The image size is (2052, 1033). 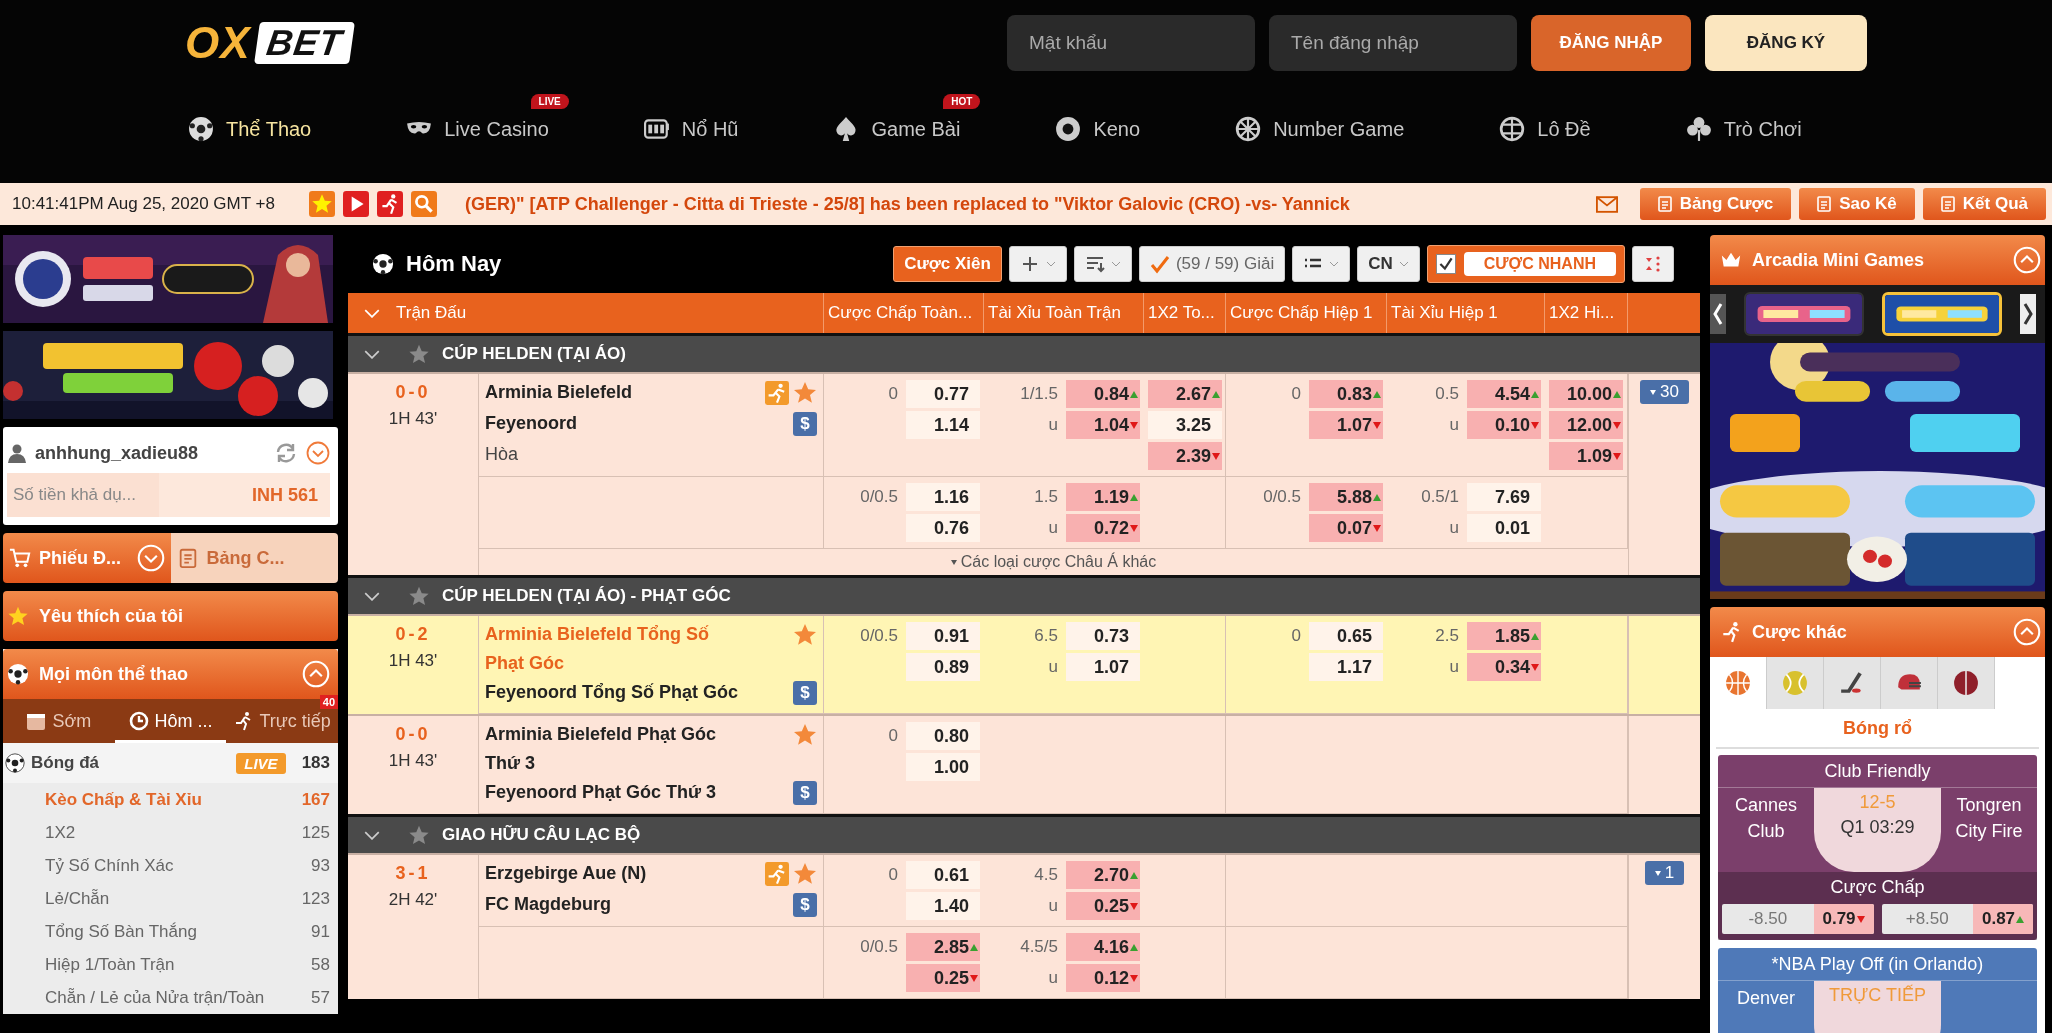 I want to click on nav-item: Keno, so click(x=1098, y=129).